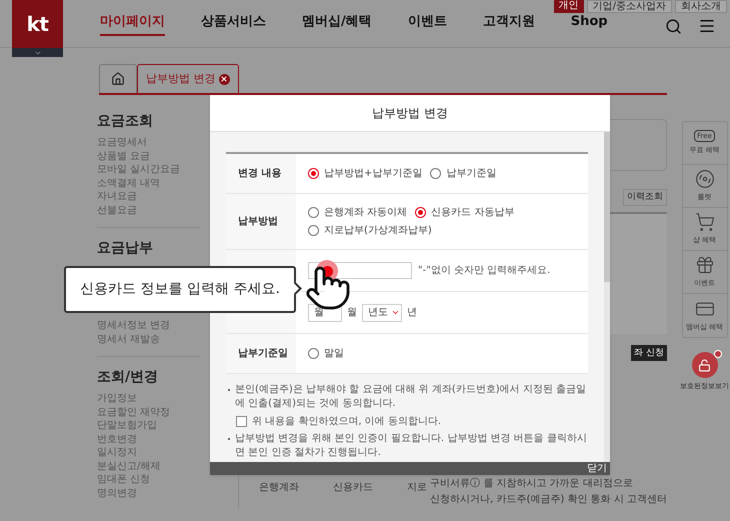 Image resolution: width=730 pixels, height=521 pixels. Describe the element at coordinates (395, 312) in the screenshot. I see `caret-icon` at that location.